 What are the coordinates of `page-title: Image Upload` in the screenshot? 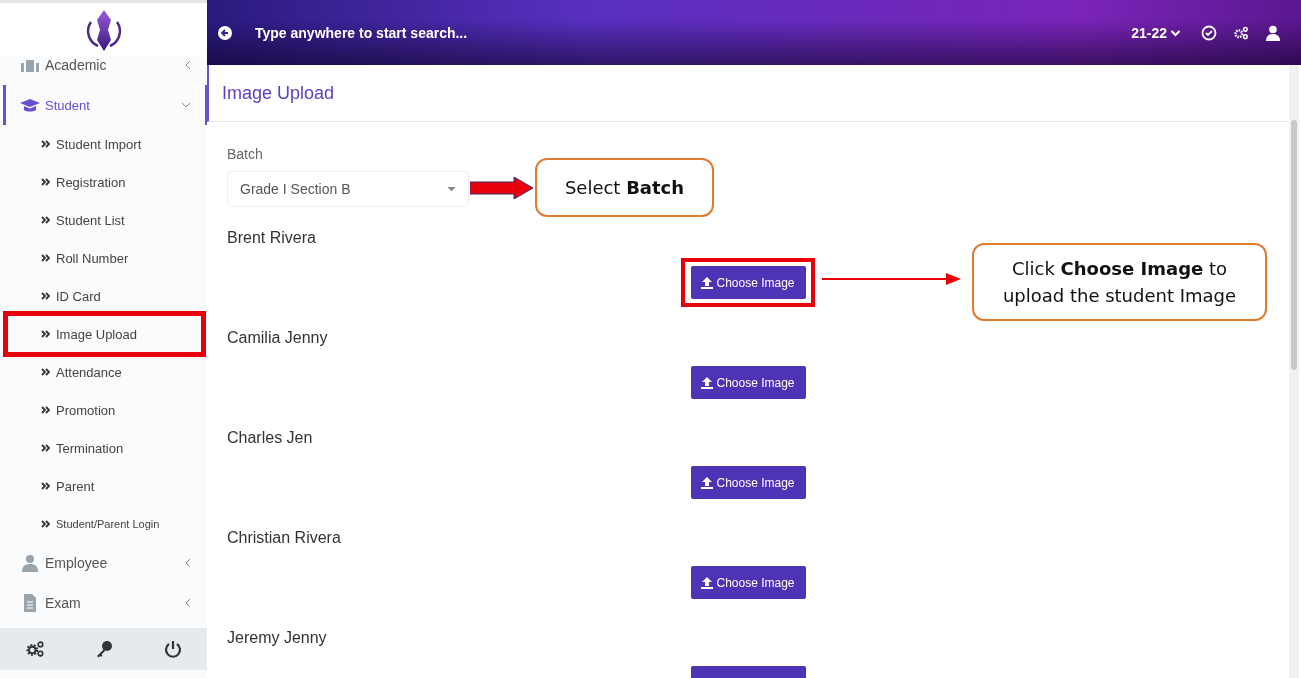 It's located at (278, 93).